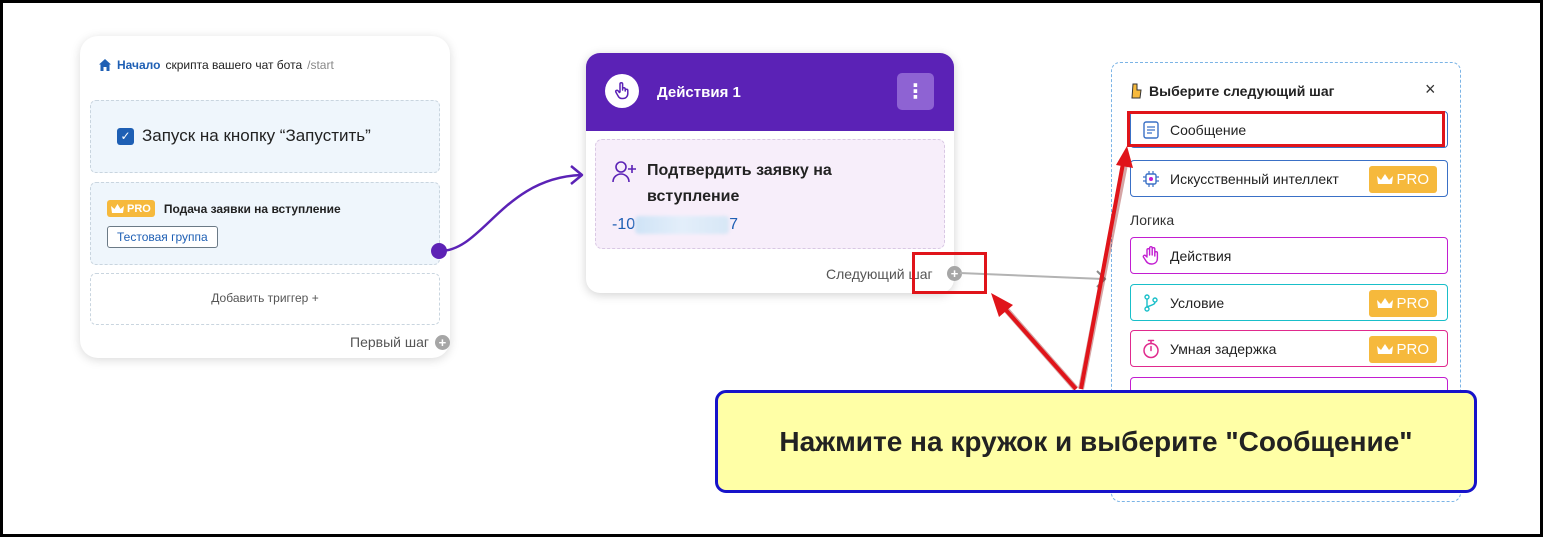  I want to click on trigger-launch-label: Запуск на кнопку “Запустить”, so click(256, 135).